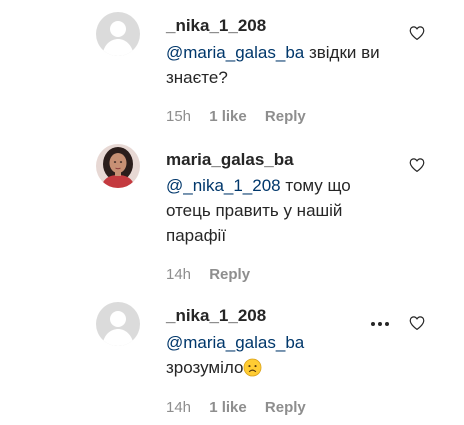 This screenshot has height=425, width=464. I want to click on more-options-icon, so click(380, 324).